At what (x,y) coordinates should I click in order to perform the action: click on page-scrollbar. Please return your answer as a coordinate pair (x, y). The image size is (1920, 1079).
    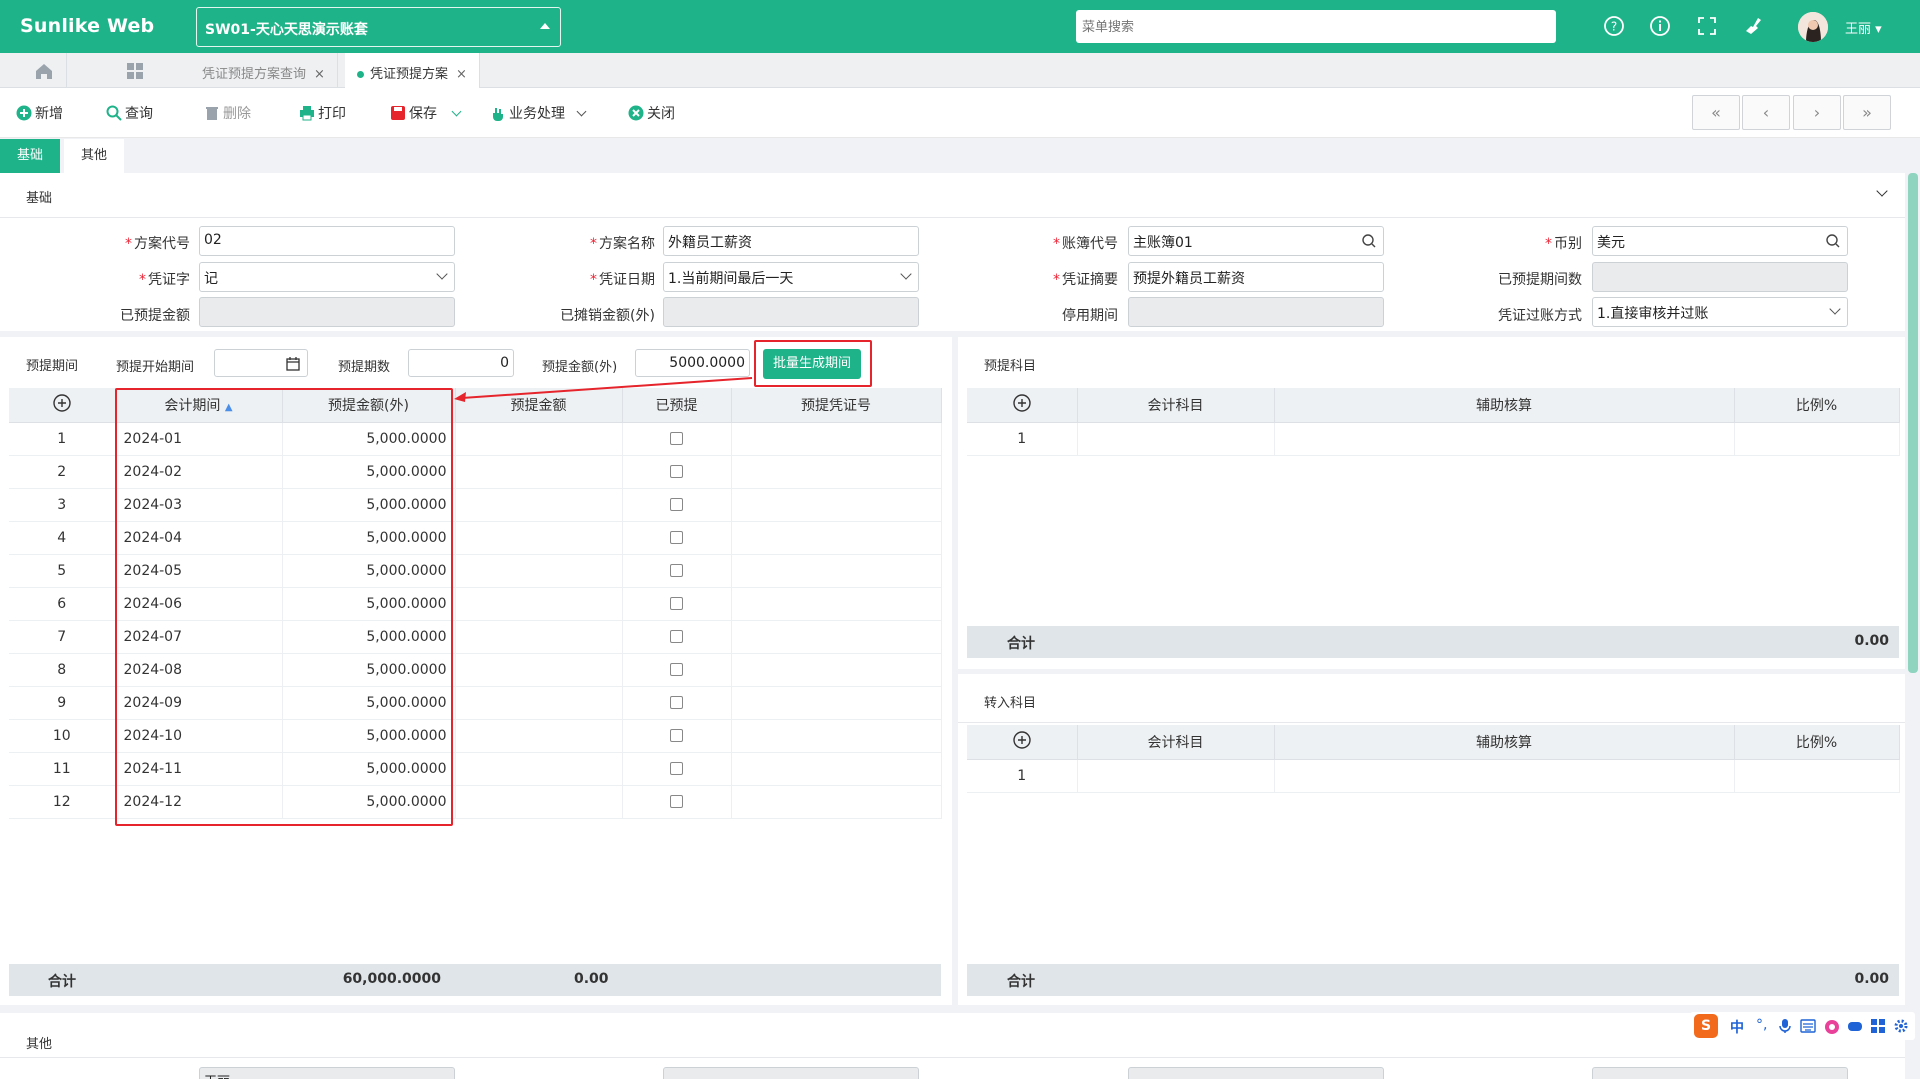
    Looking at the image, I should click on (1913, 423).